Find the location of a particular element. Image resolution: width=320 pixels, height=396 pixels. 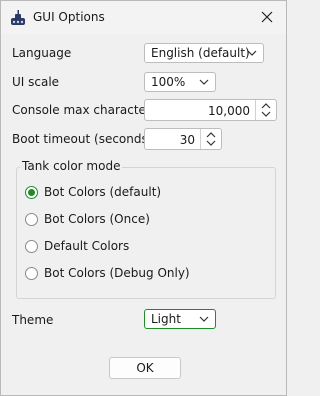

ok-button: OK is located at coordinates (145, 368).